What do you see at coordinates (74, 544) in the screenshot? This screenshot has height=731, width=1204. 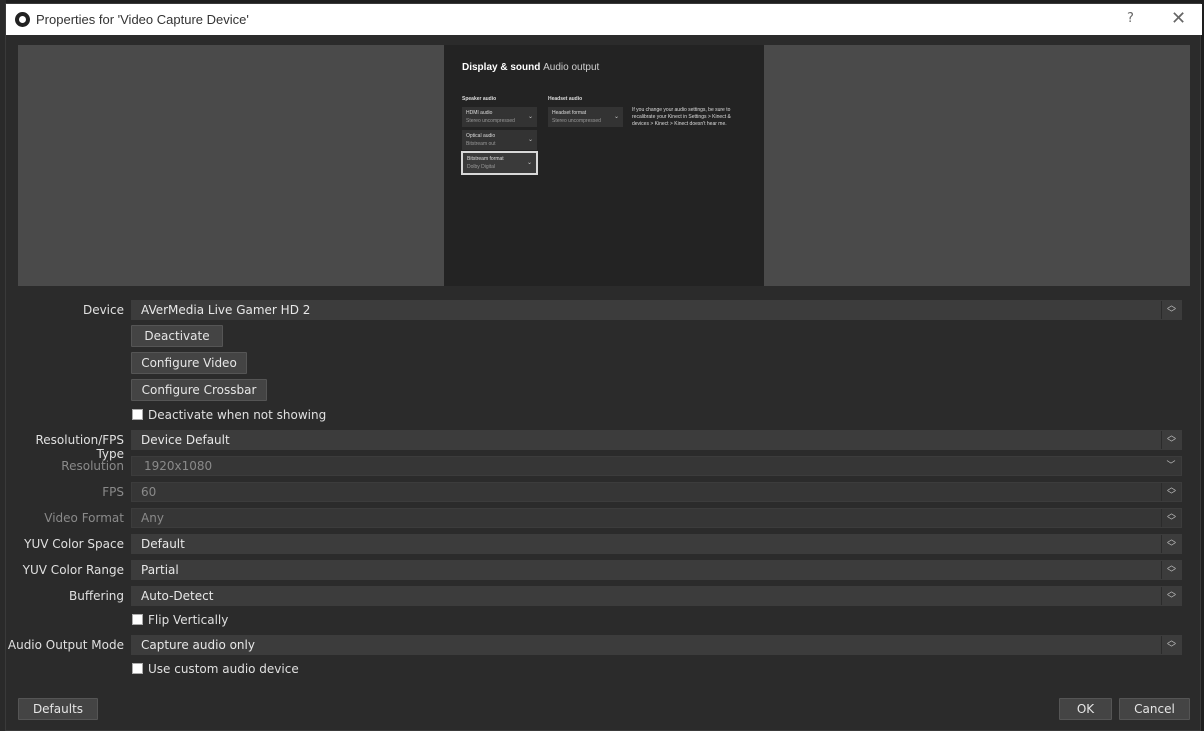 I see `yuv-color-space-label: YUV Color Space` at bounding box center [74, 544].